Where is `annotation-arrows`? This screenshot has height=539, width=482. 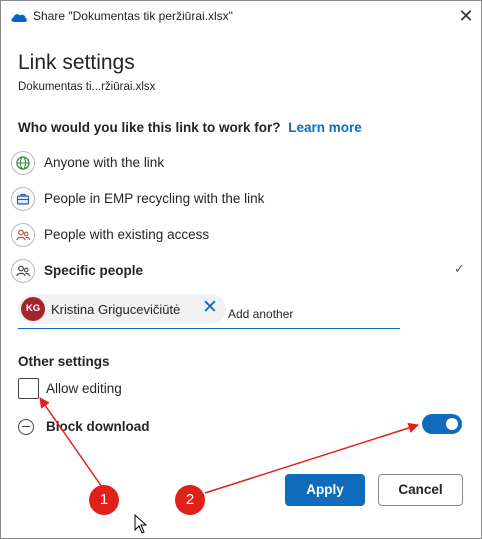
annotation-arrows is located at coordinates (229, 445).